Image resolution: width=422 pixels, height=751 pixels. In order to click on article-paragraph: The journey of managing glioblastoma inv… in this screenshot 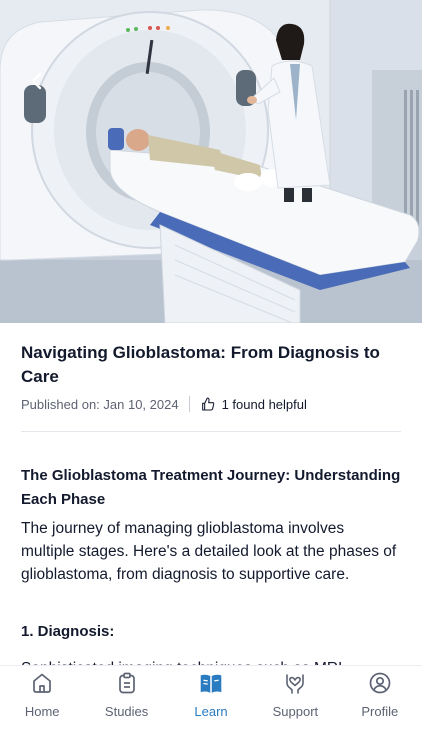, I will do `click(209, 551)`.